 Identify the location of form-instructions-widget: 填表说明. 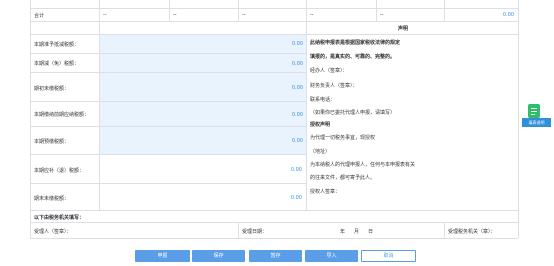
(536, 116).